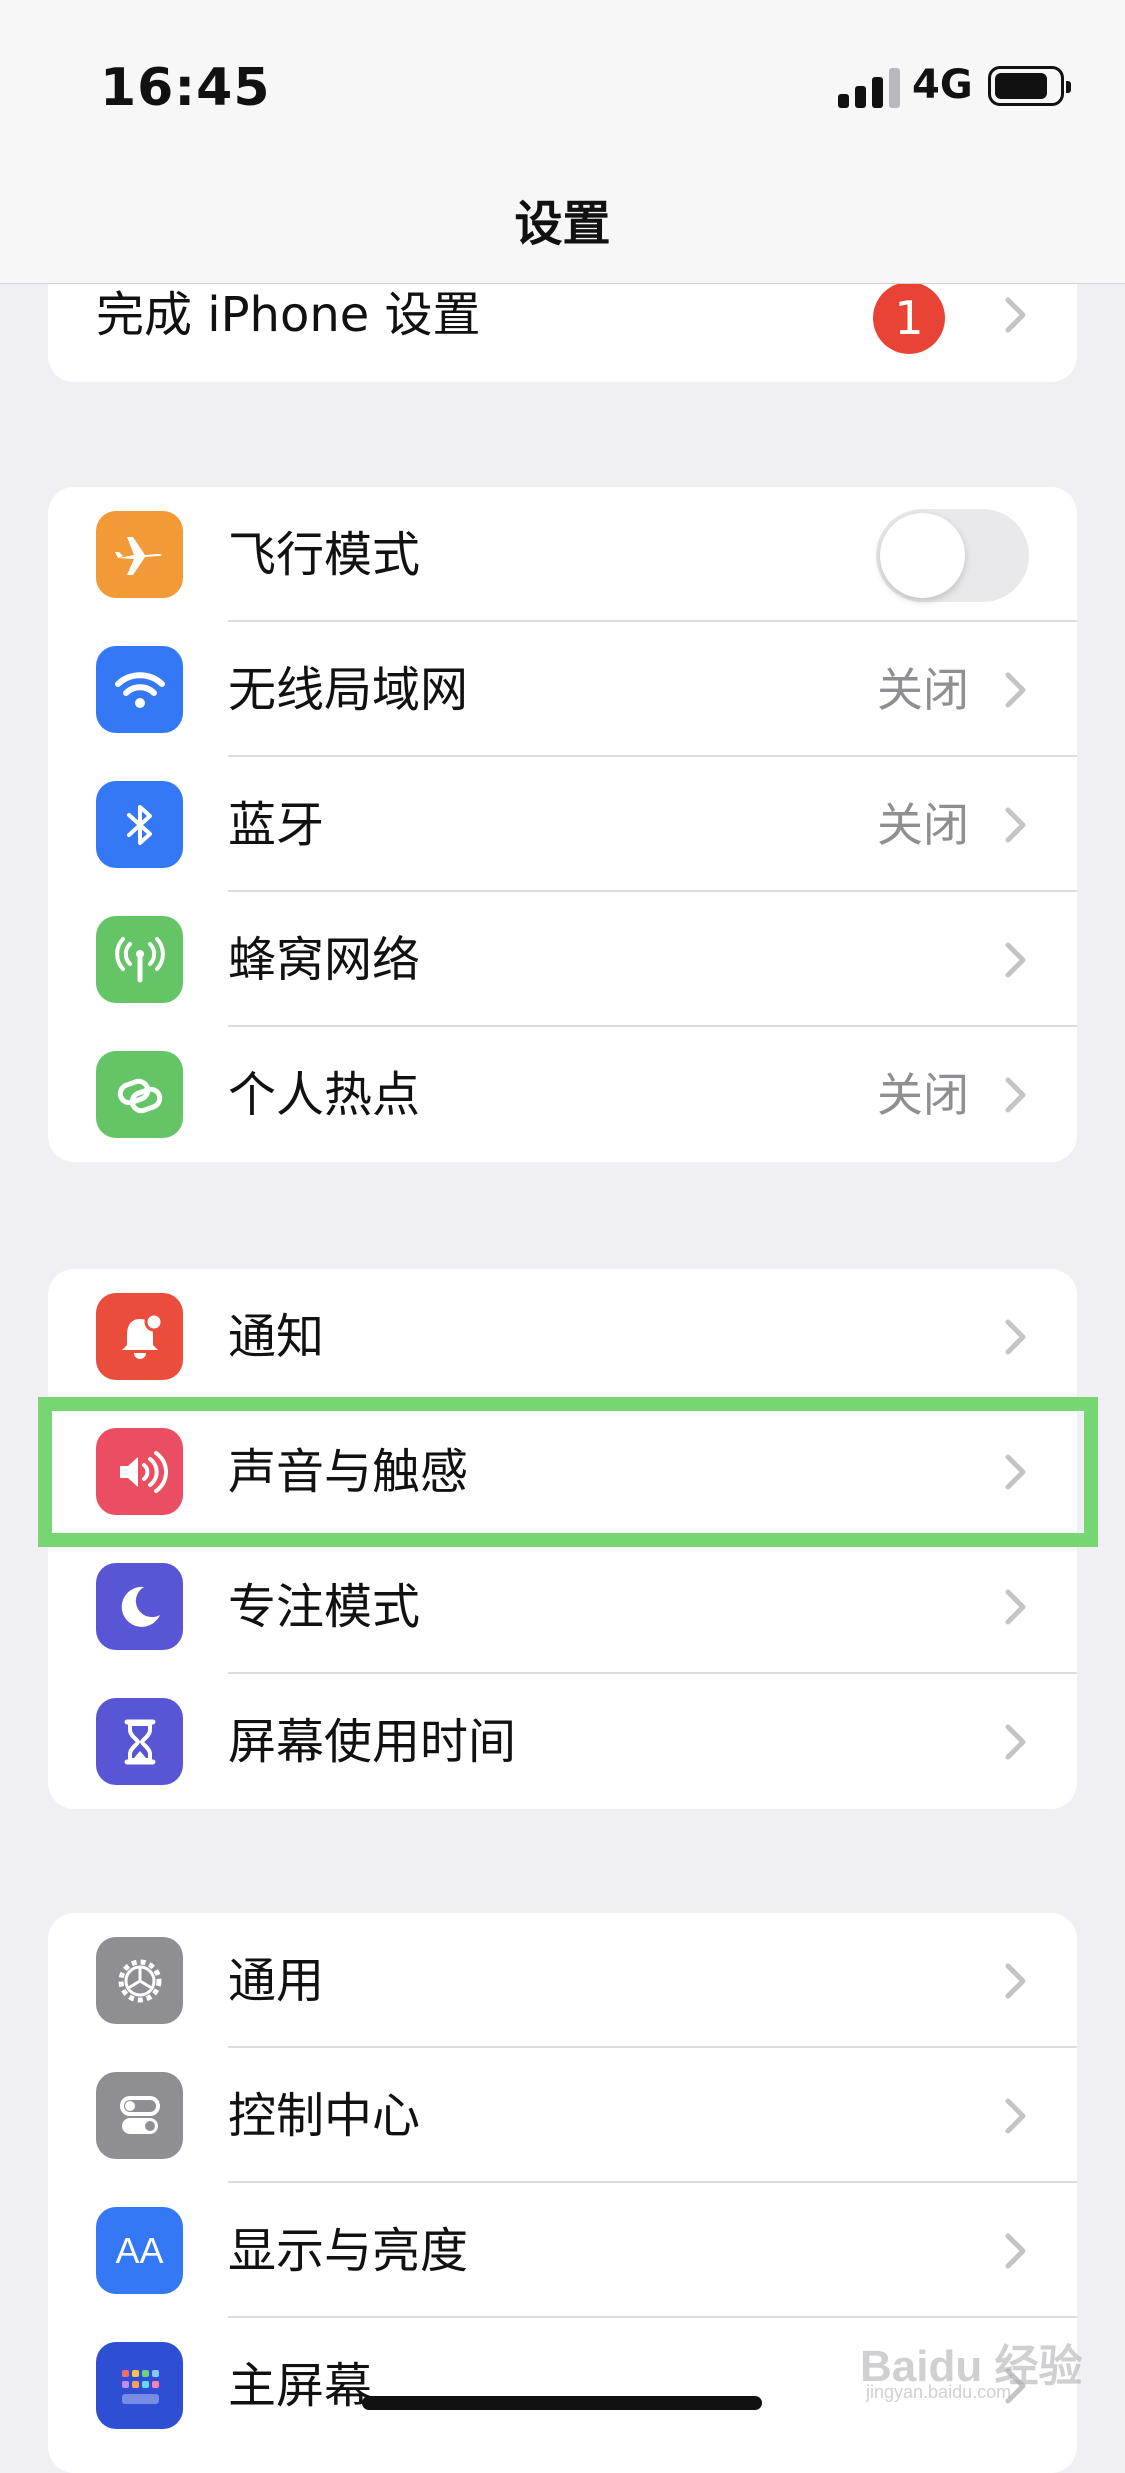 The width and height of the screenshot is (1125, 2473). Describe the element at coordinates (568, 1472) in the screenshot. I see `highlight-box` at that location.